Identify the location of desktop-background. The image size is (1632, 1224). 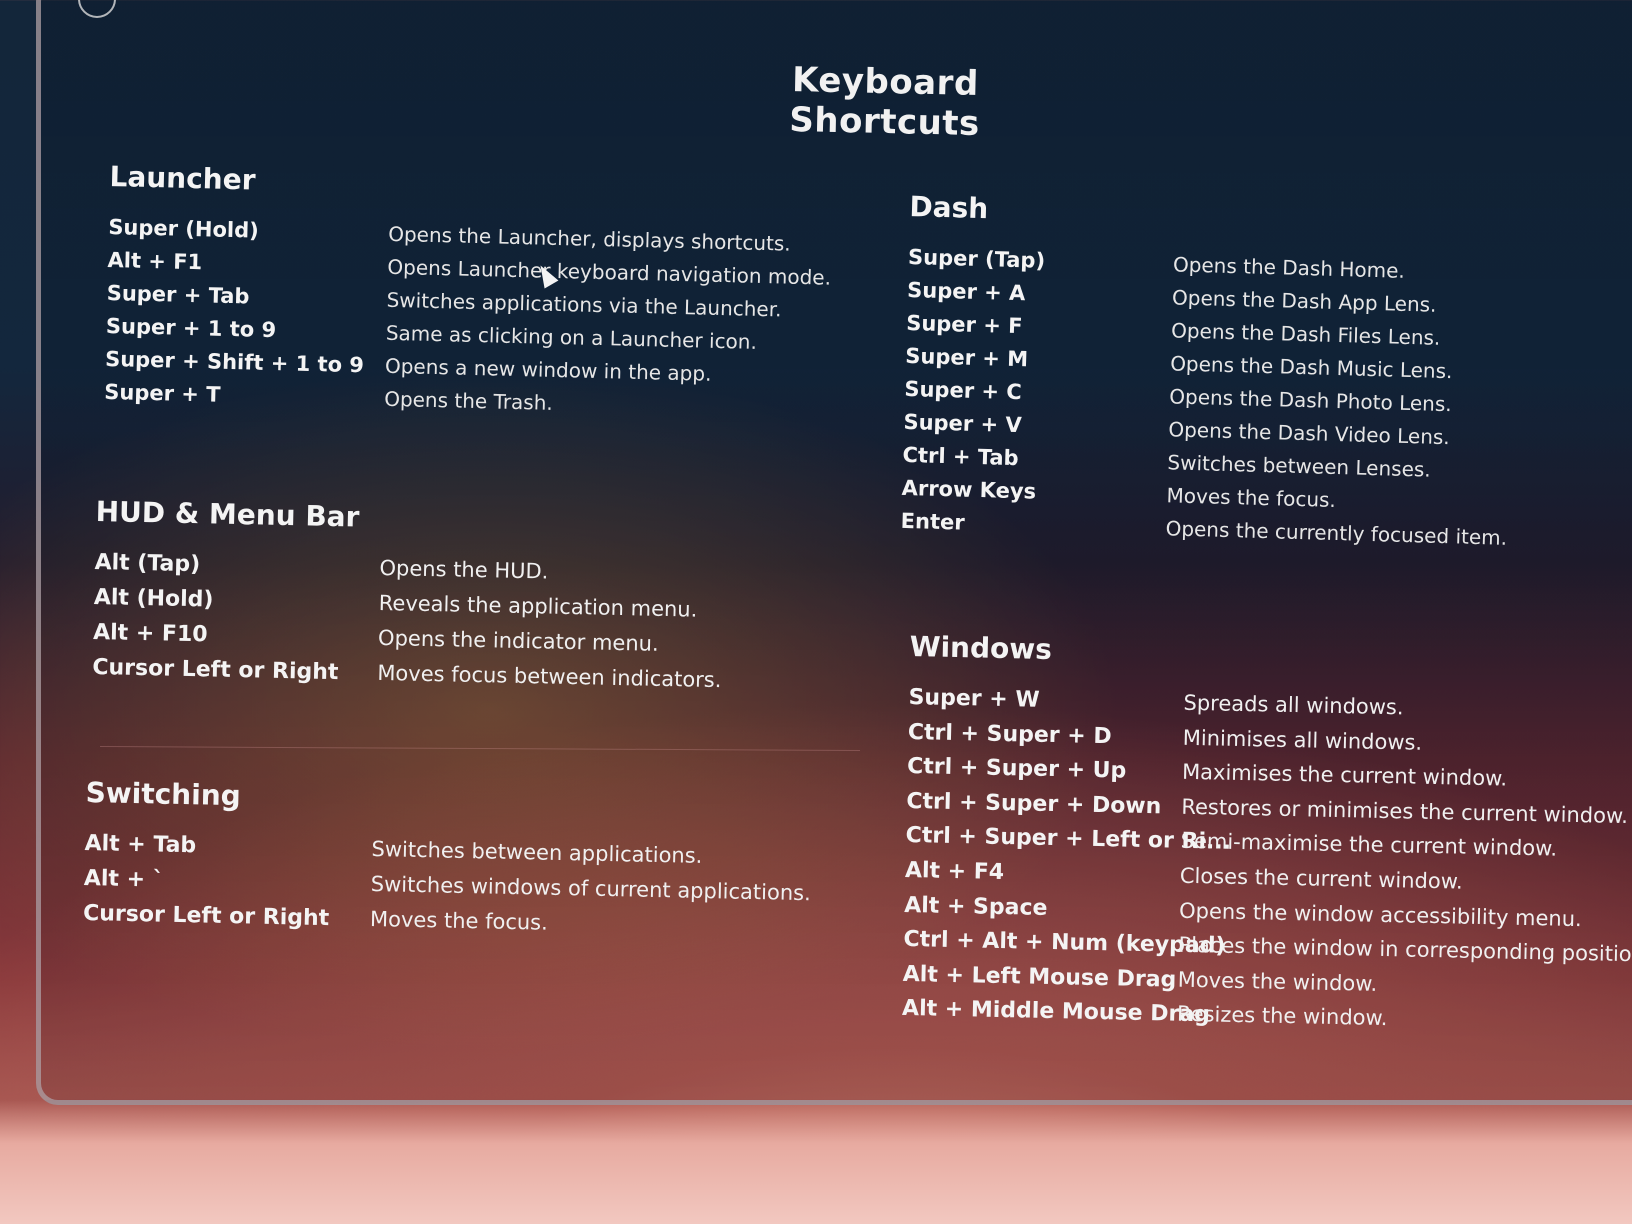
(816, 1162).